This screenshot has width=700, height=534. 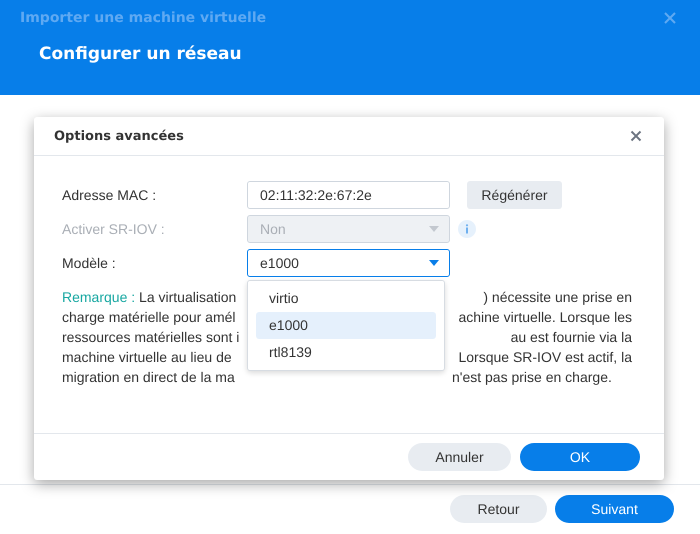 I want to click on regenerate-button: Régénérer, so click(x=514, y=195).